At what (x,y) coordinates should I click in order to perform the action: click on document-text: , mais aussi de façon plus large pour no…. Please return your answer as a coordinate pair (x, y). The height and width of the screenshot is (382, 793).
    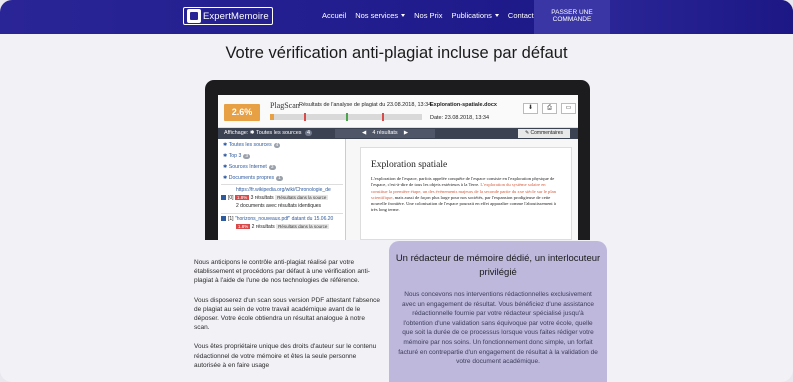
    Looking at the image, I should click on (463, 203).